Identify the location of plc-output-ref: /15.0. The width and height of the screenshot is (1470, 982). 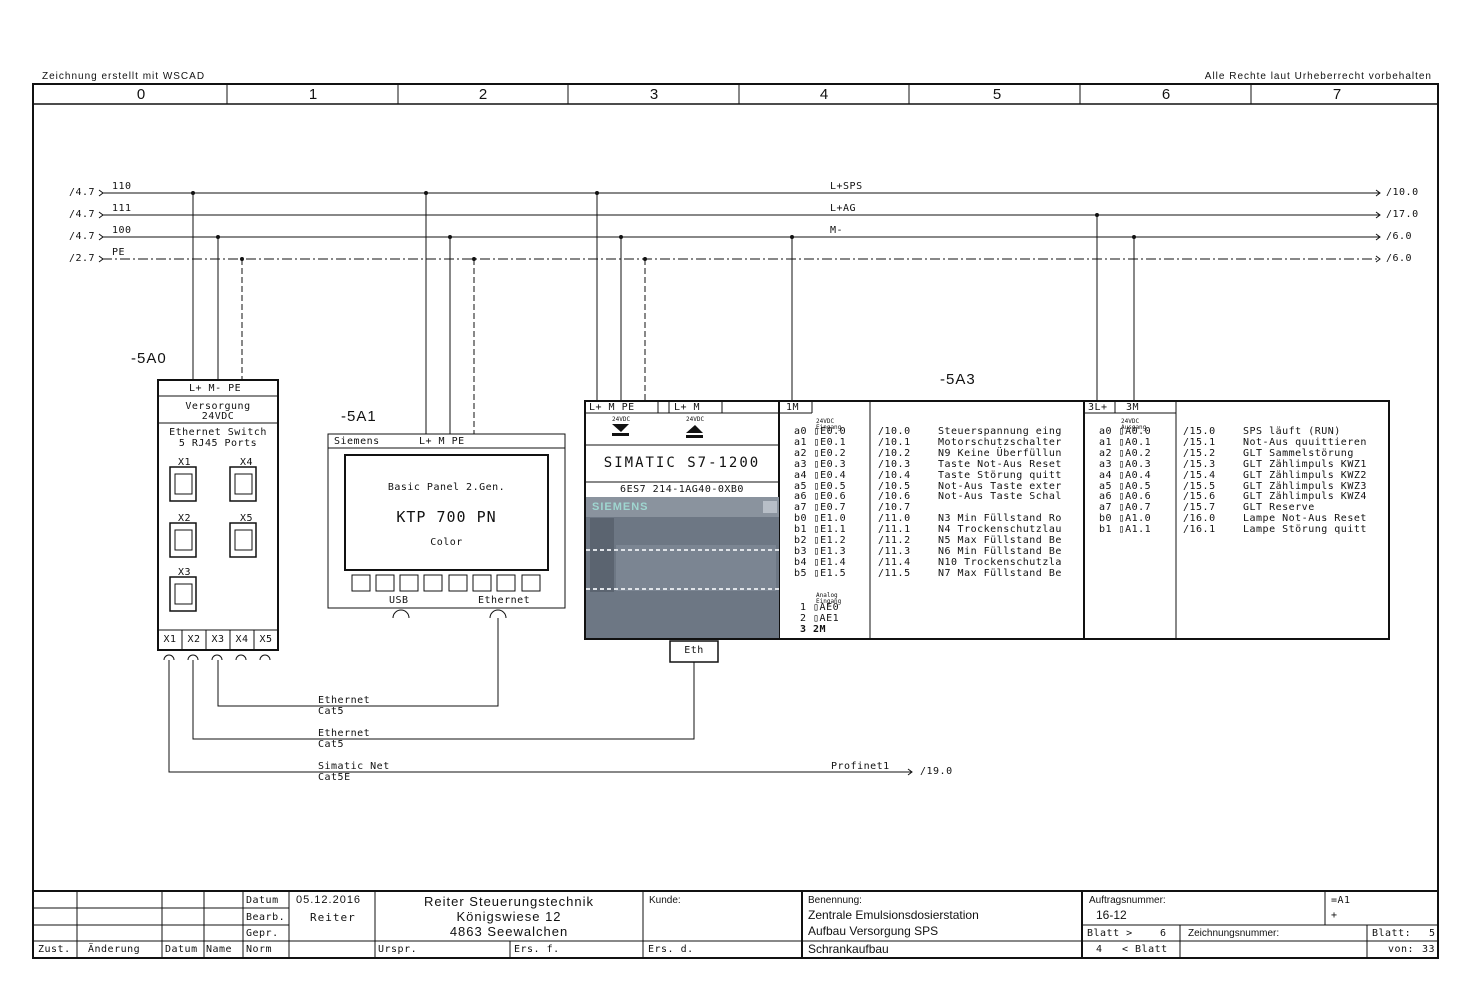
(1199, 431).